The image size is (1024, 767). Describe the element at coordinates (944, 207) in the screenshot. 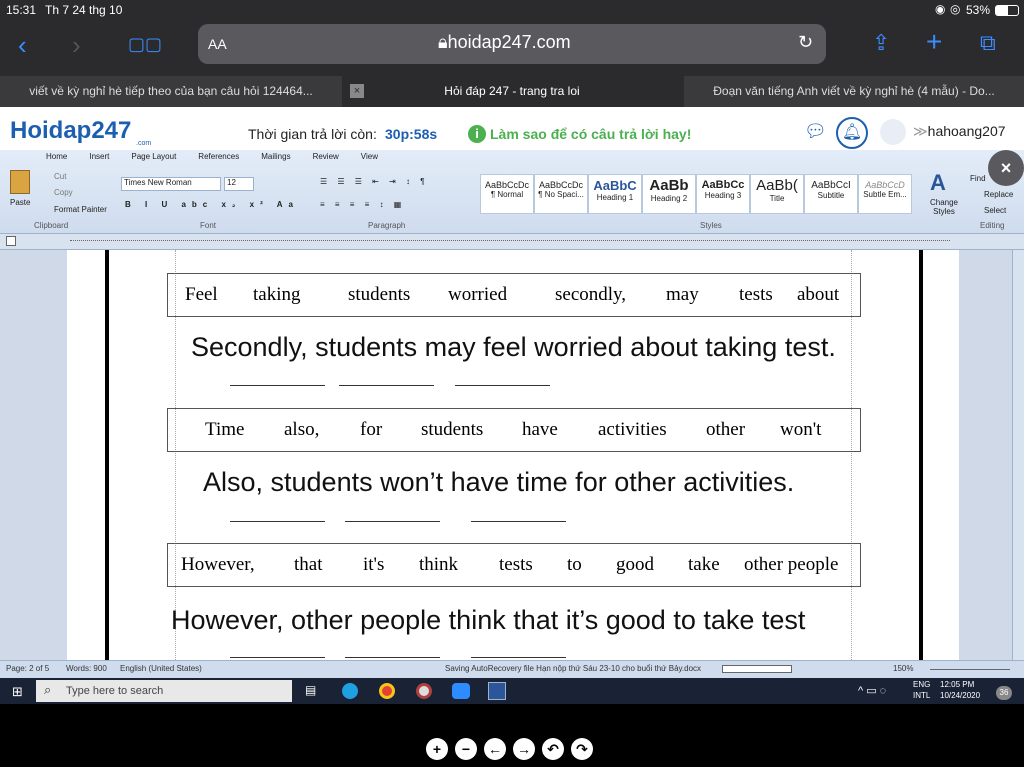

I see `change-styles-button: Change Styles` at that location.